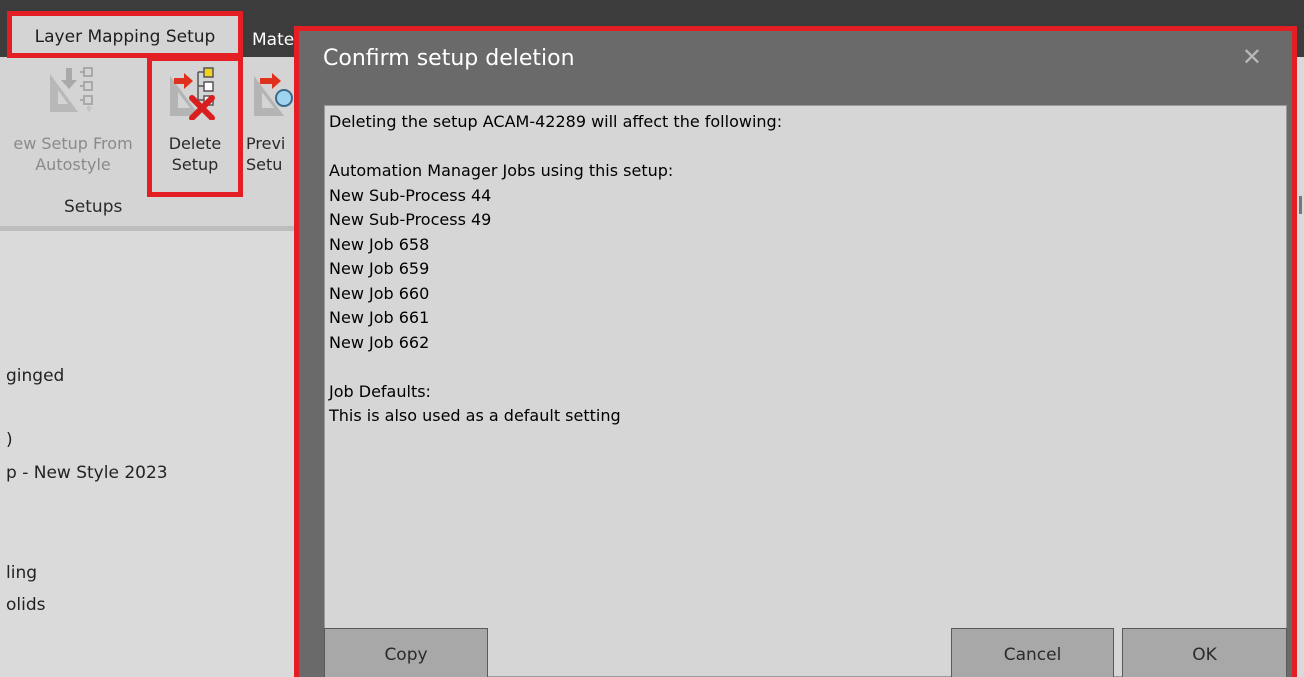 The height and width of the screenshot is (677, 1304). What do you see at coordinates (87, 473) in the screenshot?
I see `list-item: p - New Style 2023` at bounding box center [87, 473].